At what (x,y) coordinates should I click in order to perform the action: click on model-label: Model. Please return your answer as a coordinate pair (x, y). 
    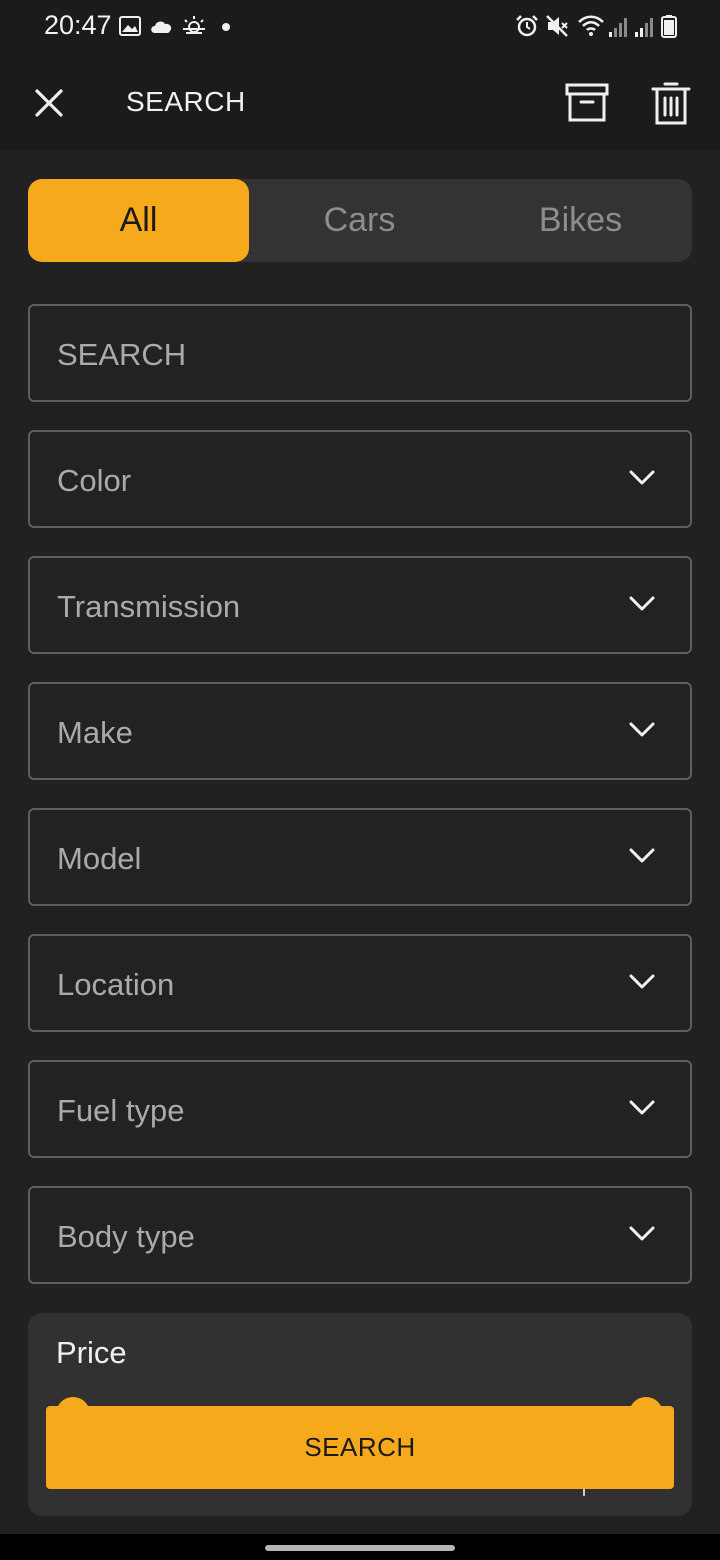
    Looking at the image, I should click on (99, 858).